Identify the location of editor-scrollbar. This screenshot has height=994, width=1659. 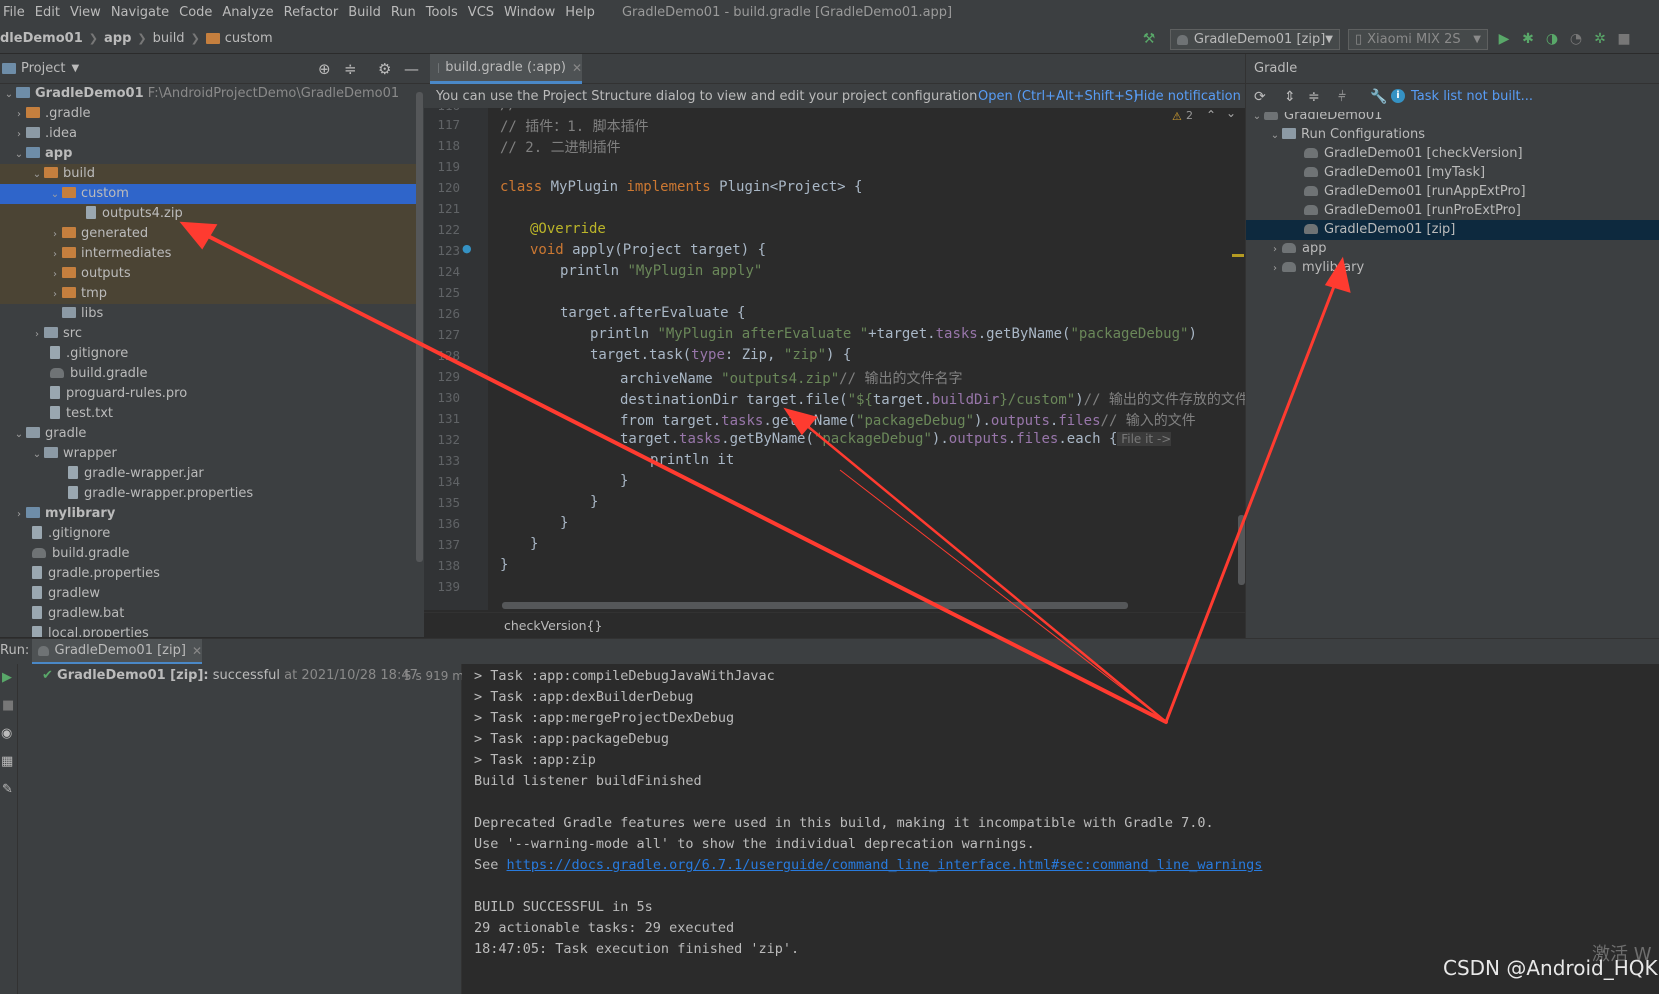
(1241, 550).